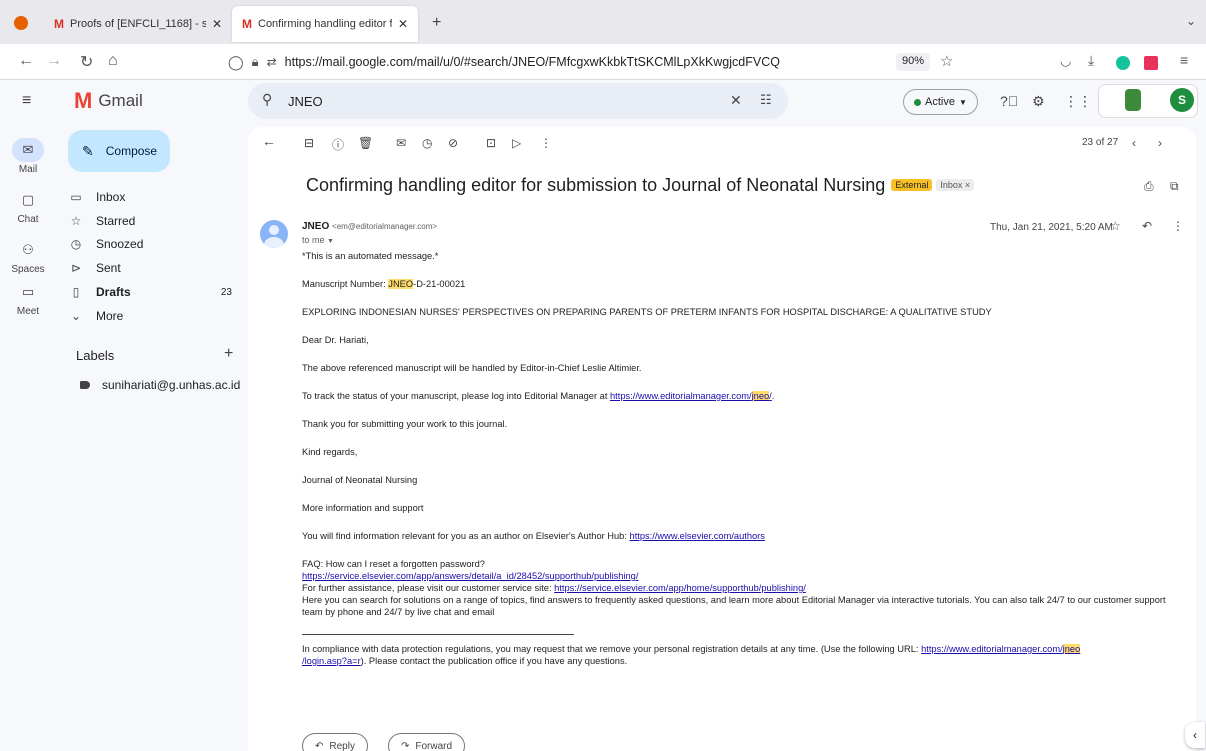 The image size is (1206, 751). I want to click on print-icon: ⎙, so click(1149, 186).